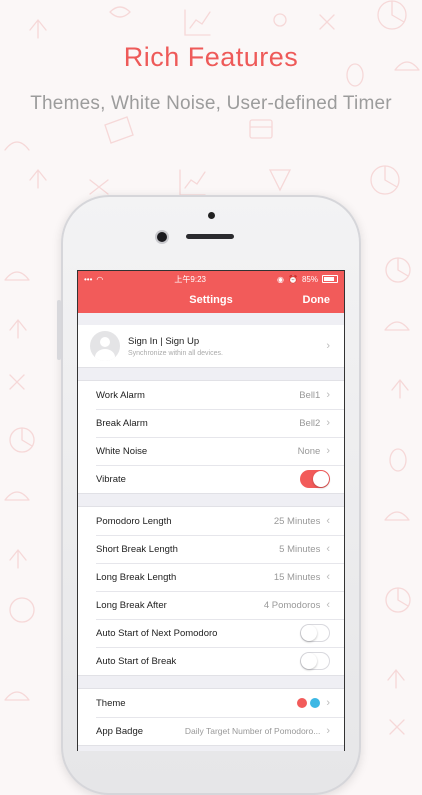  I want to click on auto-start-break-toggle, so click(315, 661).